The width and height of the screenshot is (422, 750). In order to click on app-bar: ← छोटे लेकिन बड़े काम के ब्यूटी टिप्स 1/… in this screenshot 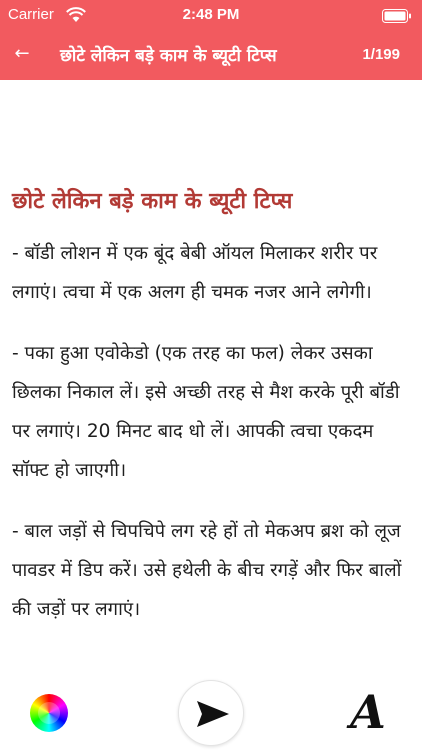, I will do `click(211, 56)`.